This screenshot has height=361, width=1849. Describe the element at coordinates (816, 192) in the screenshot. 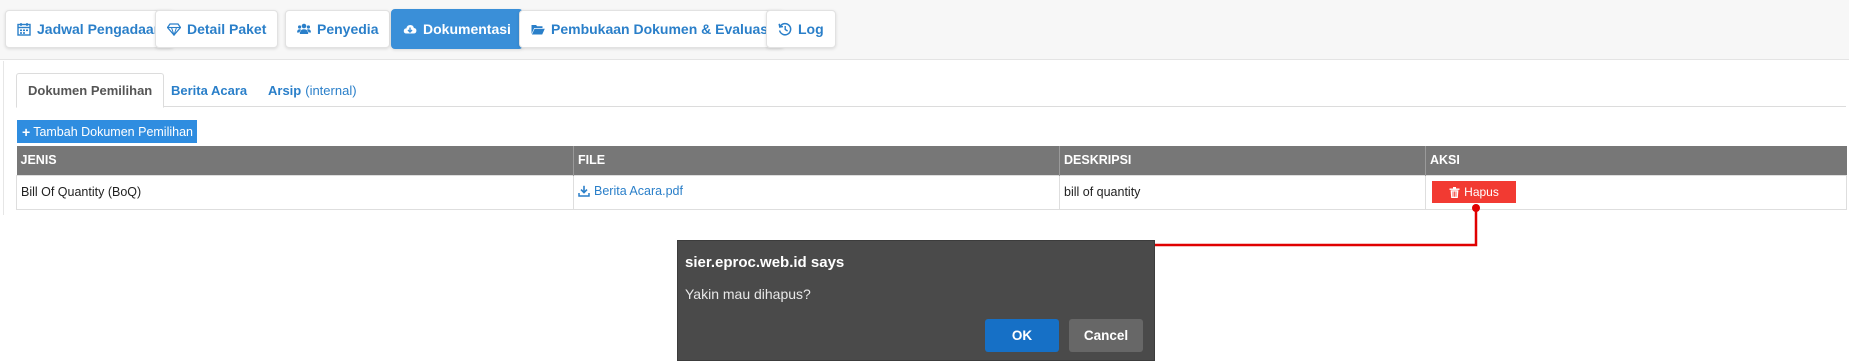

I see `cell-file: Berita Acara.pdf` at that location.